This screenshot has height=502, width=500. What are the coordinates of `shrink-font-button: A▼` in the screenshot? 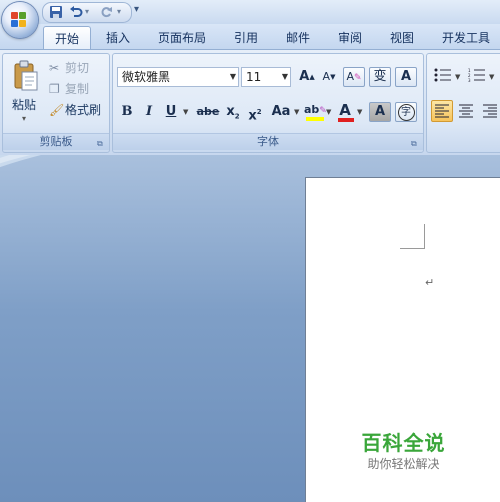 It's located at (329, 77).